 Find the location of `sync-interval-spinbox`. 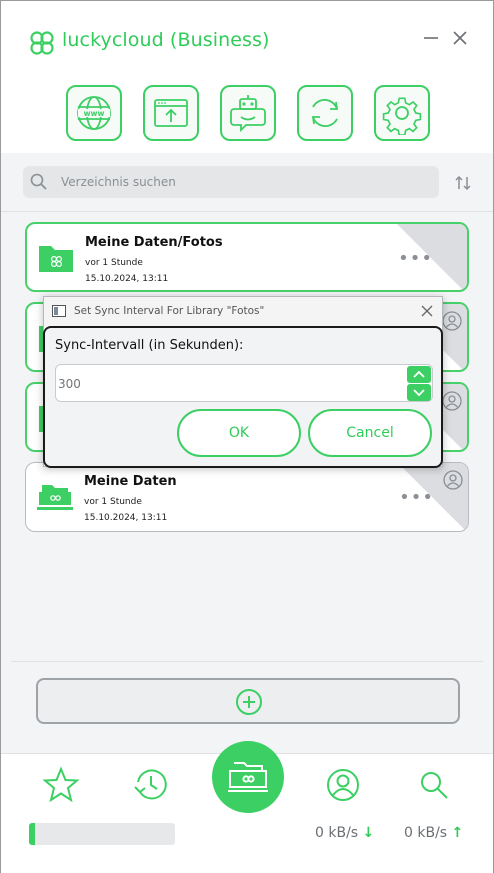

sync-interval-spinbox is located at coordinates (244, 383).